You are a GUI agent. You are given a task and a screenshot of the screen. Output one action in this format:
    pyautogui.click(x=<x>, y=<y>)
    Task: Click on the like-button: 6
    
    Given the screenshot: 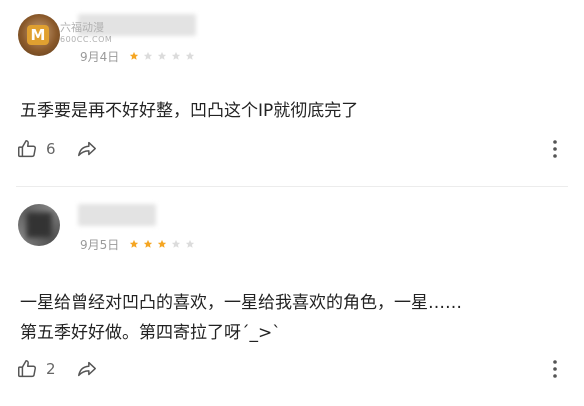 What is the action you would take?
    pyautogui.click(x=36, y=149)
    